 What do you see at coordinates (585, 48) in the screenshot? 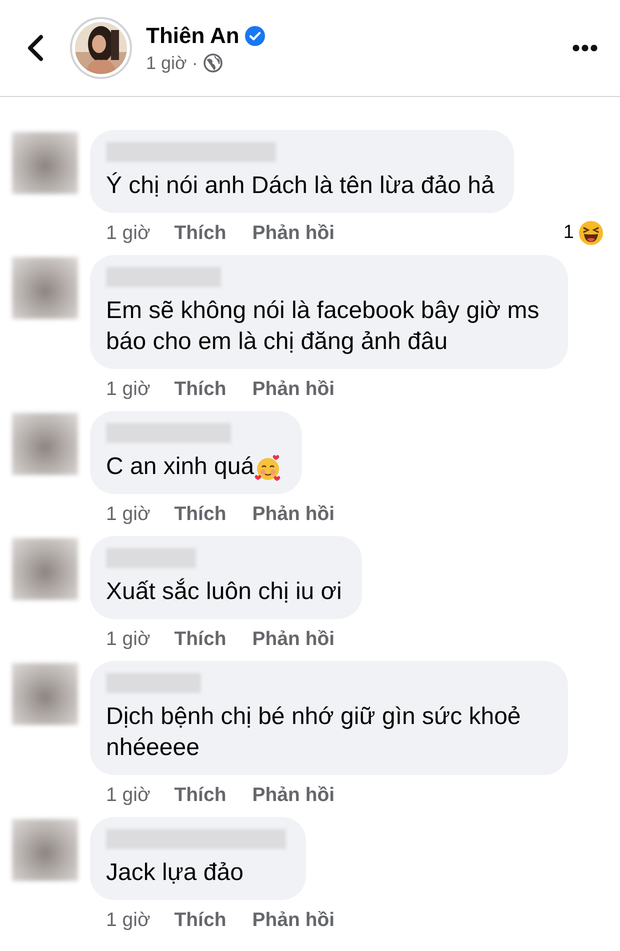
I see `more-options-icon` at bounding box center [585, 48].